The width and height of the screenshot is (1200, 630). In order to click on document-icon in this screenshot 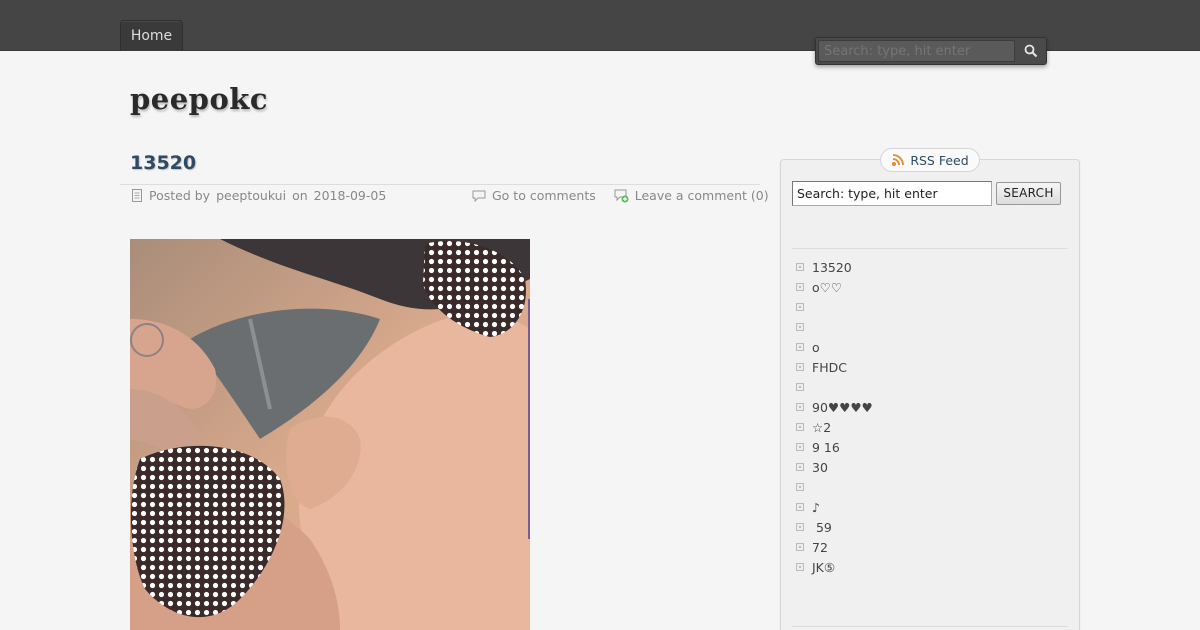, I will do `click(137, 195)`.